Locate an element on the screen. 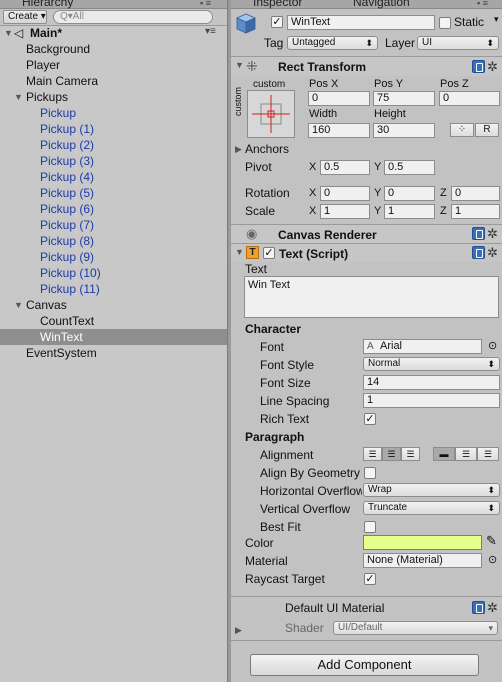 The image size is (502, 682). text-script-header: ▼ T ✓ Text (Script) ✲ is located at coordinates (366, 252).